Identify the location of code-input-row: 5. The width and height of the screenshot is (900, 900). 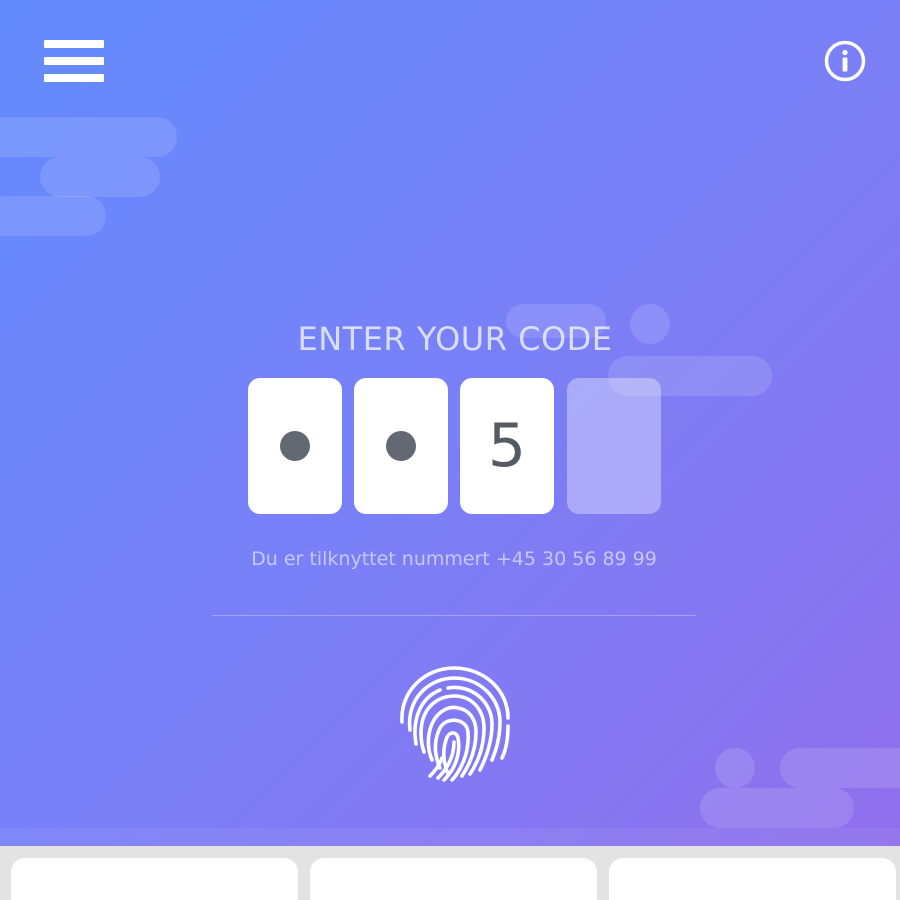
(458, 446).